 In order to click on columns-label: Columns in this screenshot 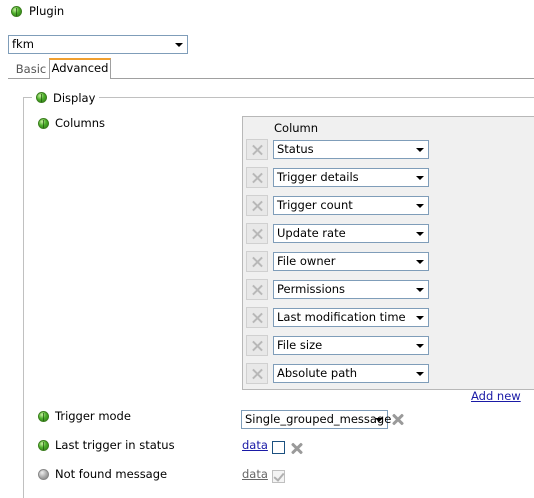, I will do `click(80, 123)`.